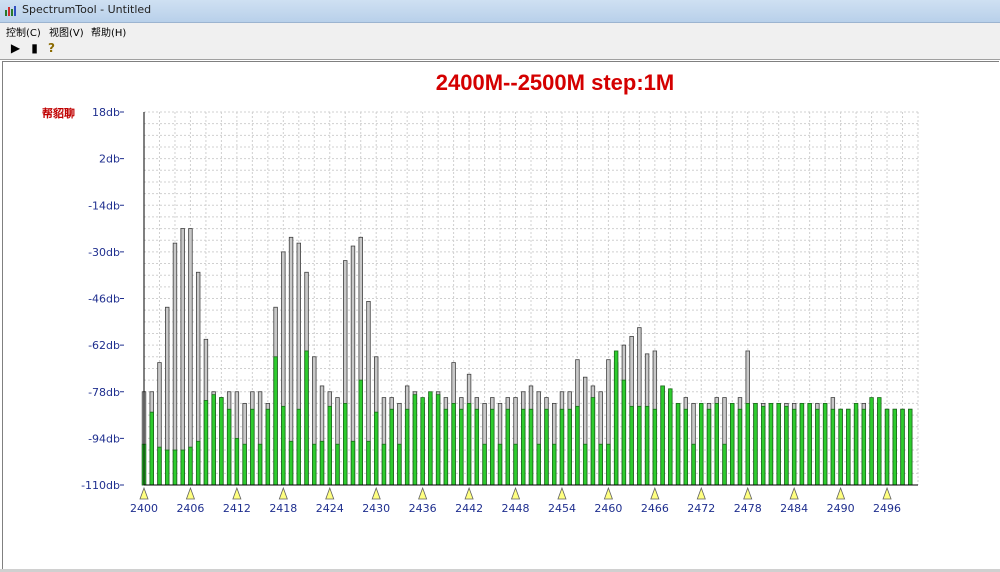 This screenshot has height=572, width=1000. I want to click on x-tick-label: 2490, so click(841, 508).